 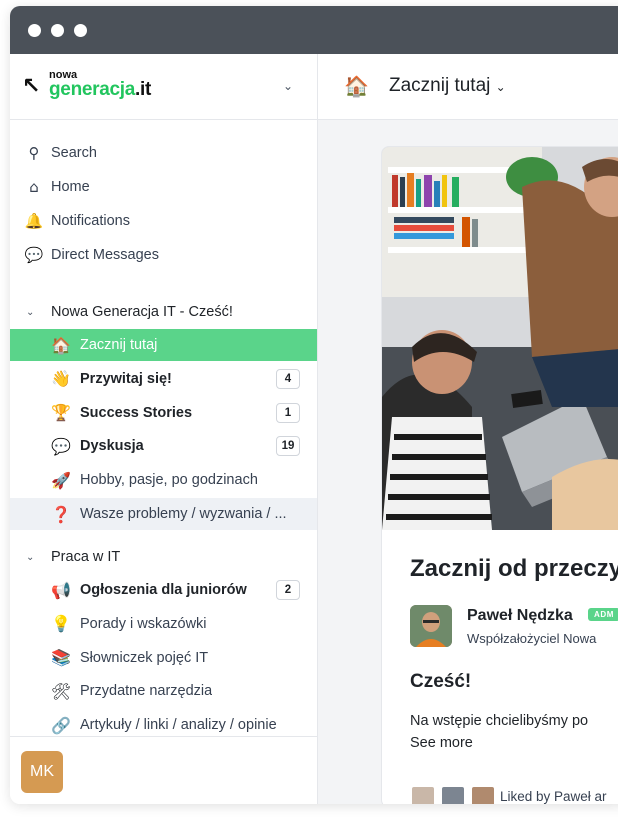 I want to click on nav-item-notifications: 🔔 Notifications, so click(x=163, y=221).